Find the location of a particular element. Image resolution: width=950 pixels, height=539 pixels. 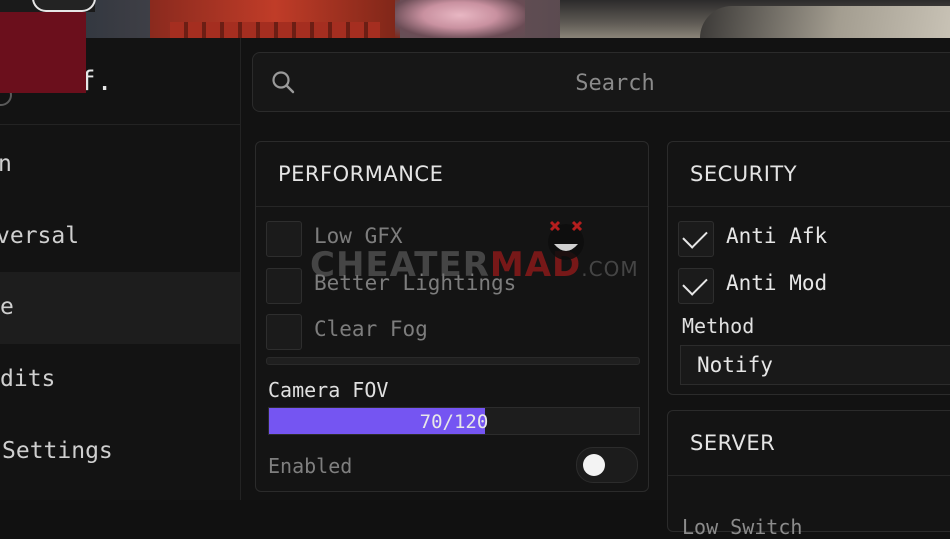

security-title: SECURITY is located at coordinates (744, 174).